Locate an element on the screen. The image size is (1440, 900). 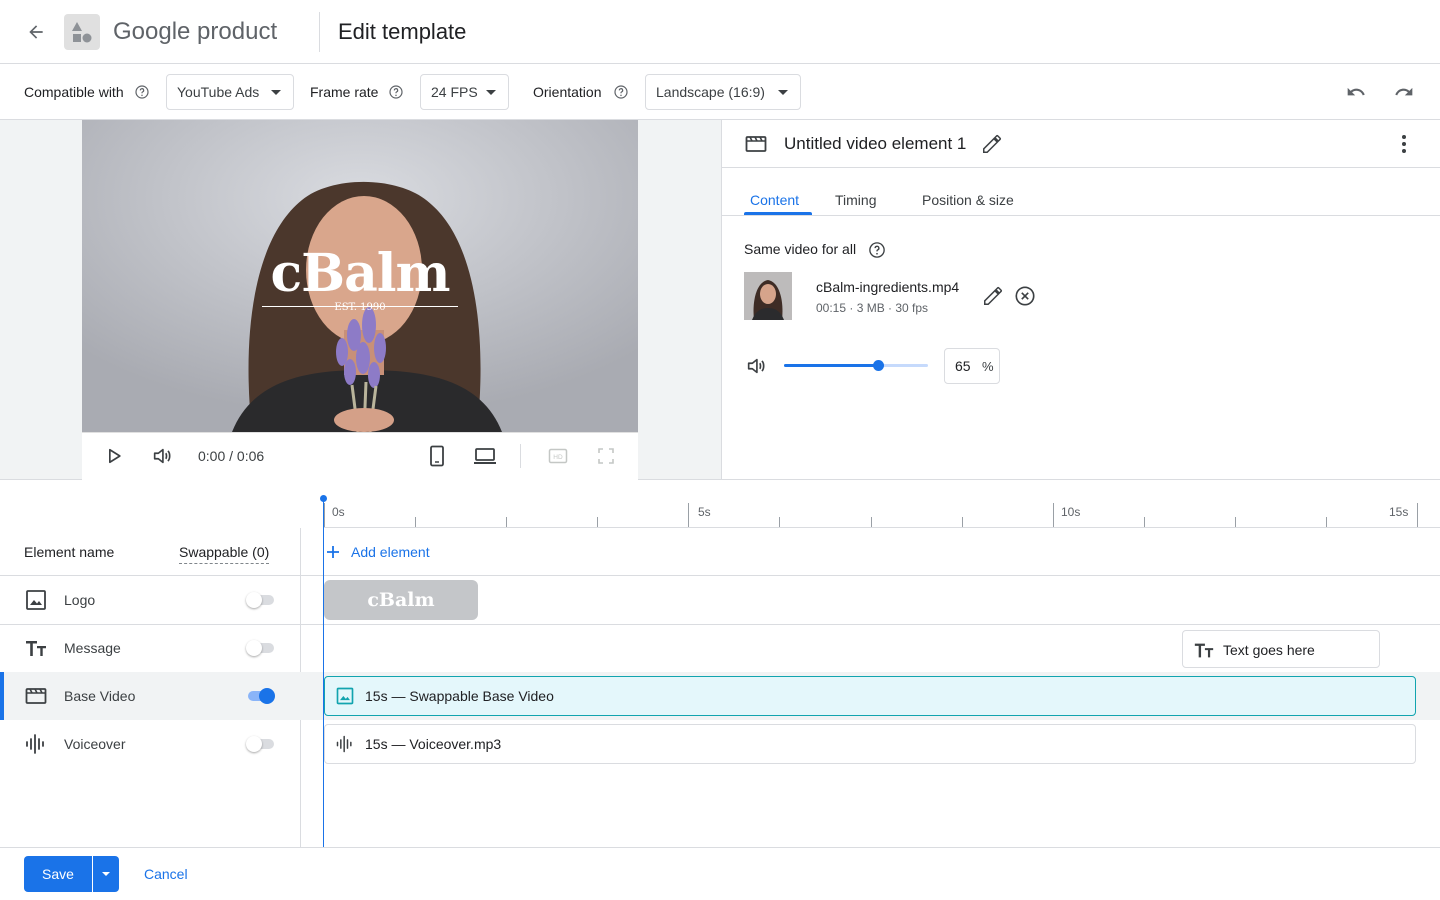
element-label: Logo is located at coordinates (80, 600).